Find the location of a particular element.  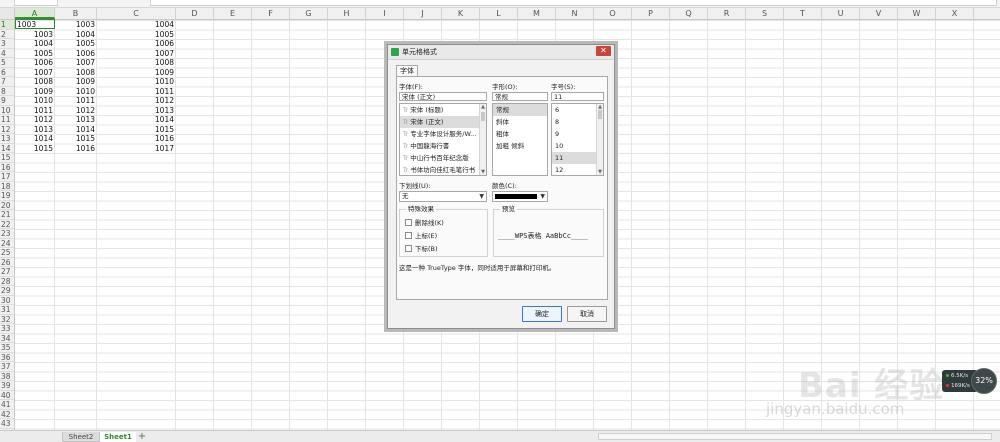

superscript-checkbox is located at coordinates (408, 235).